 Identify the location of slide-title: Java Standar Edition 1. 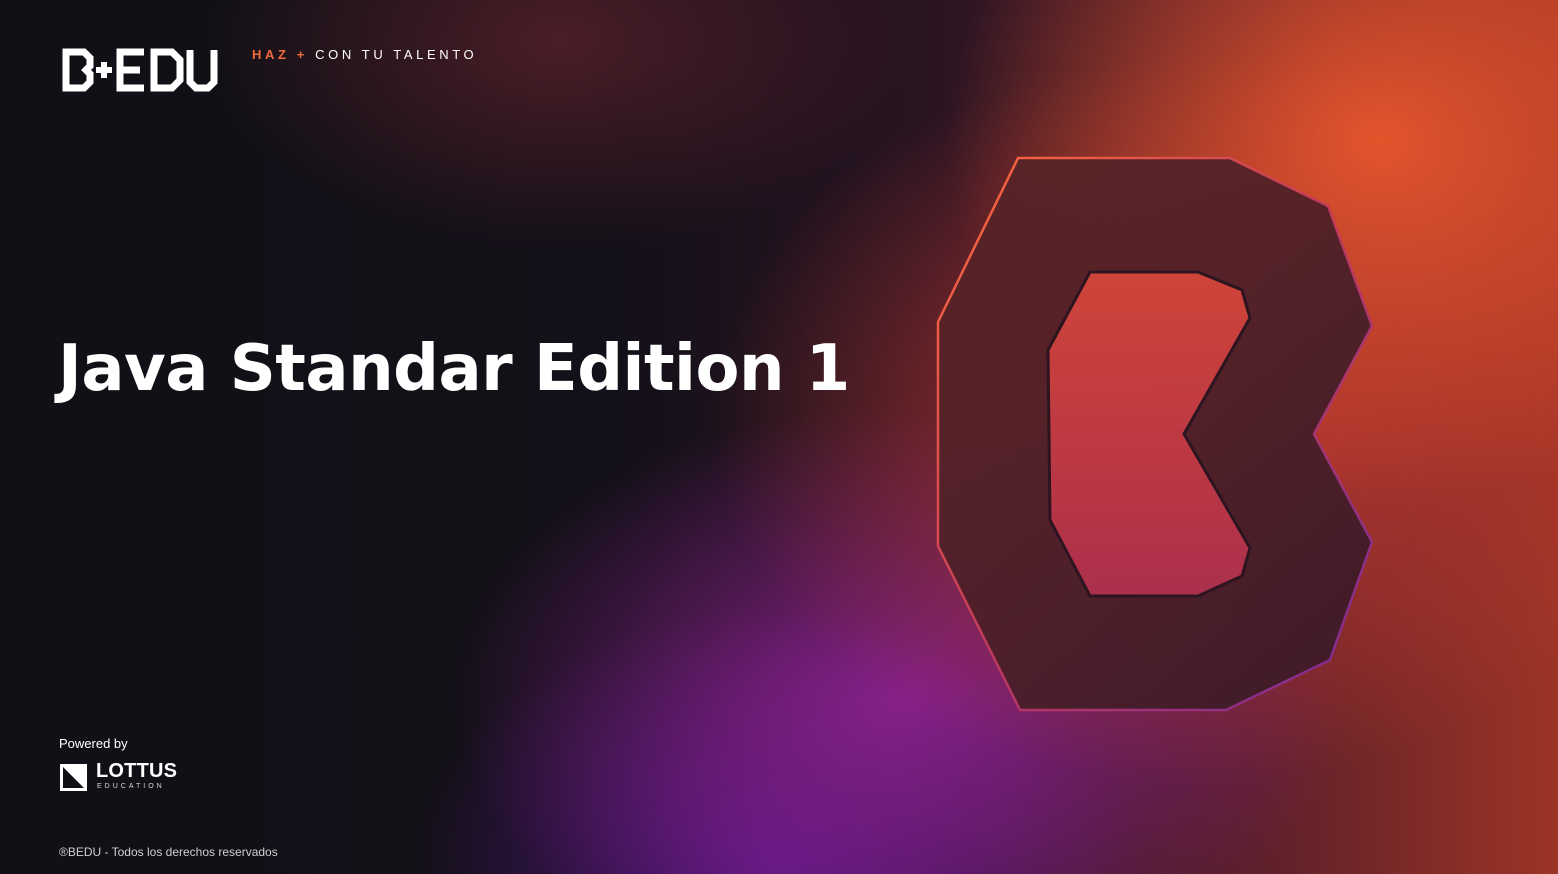
(454, 369).